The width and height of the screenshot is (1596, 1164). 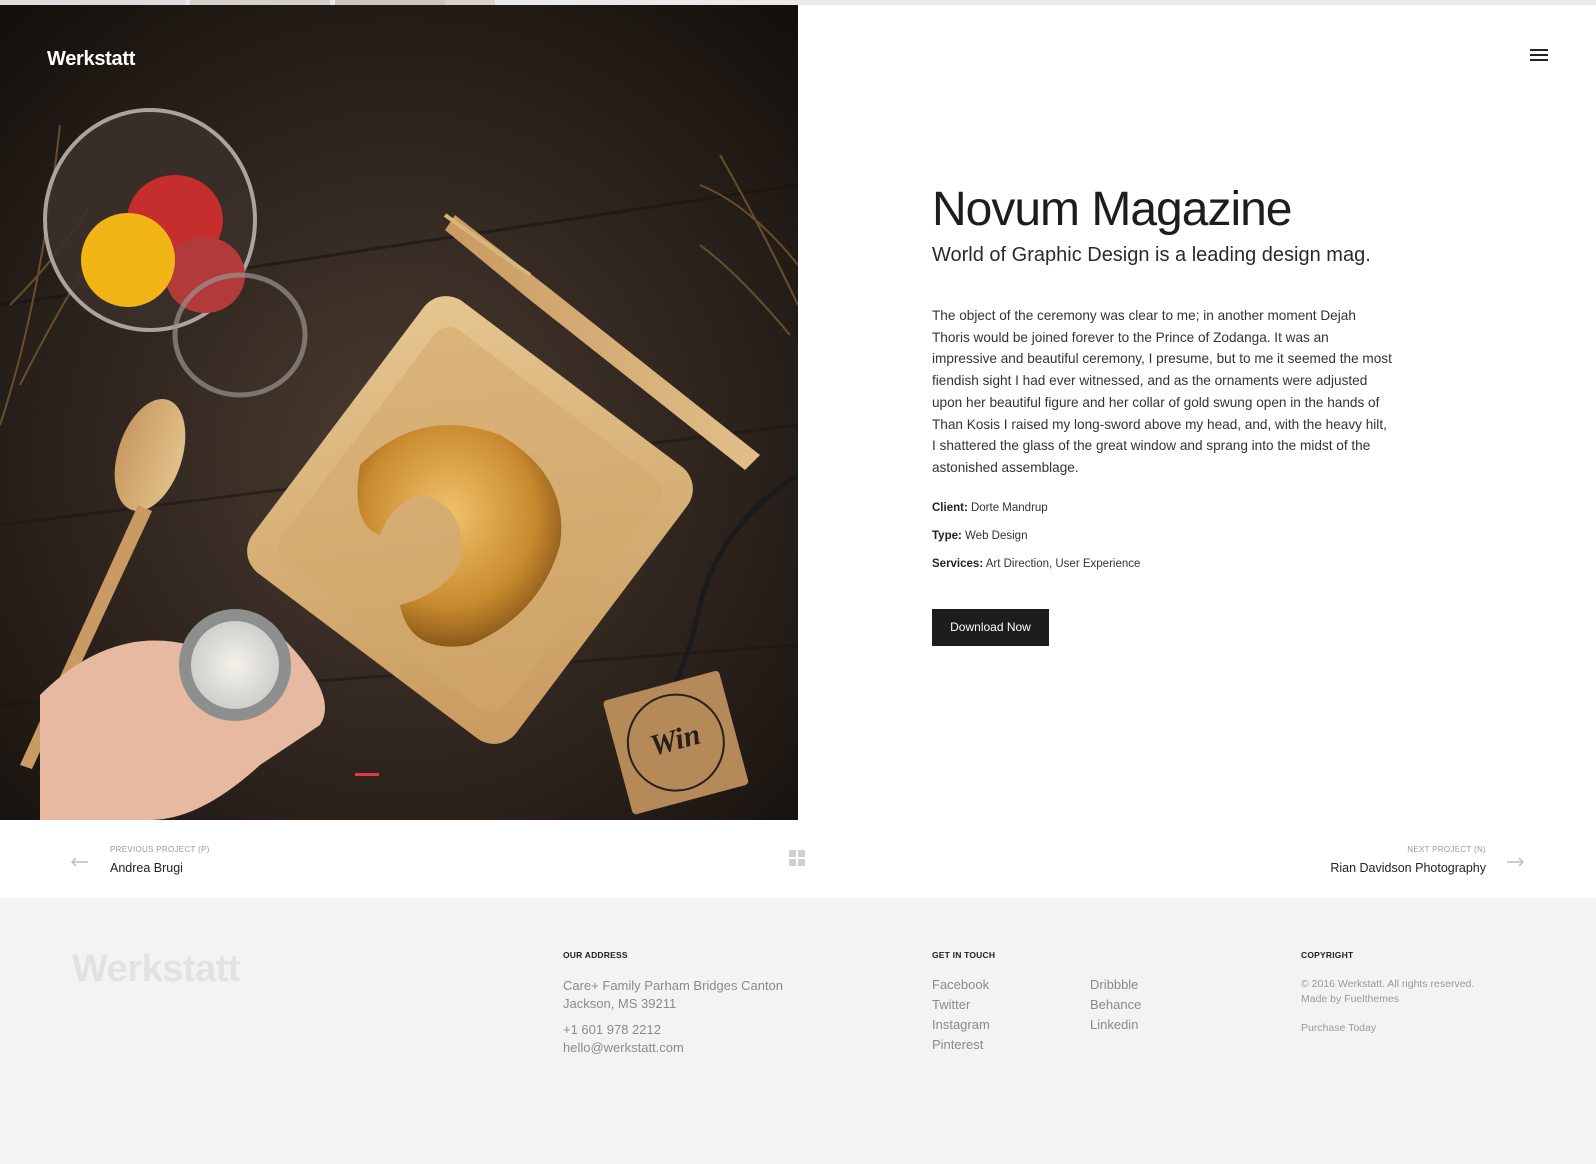 What do you see at coordinates (1387, 1028) in the screenshot?
I see `purchase-link: Purchase Today` at bounding box center [1387, 1028].